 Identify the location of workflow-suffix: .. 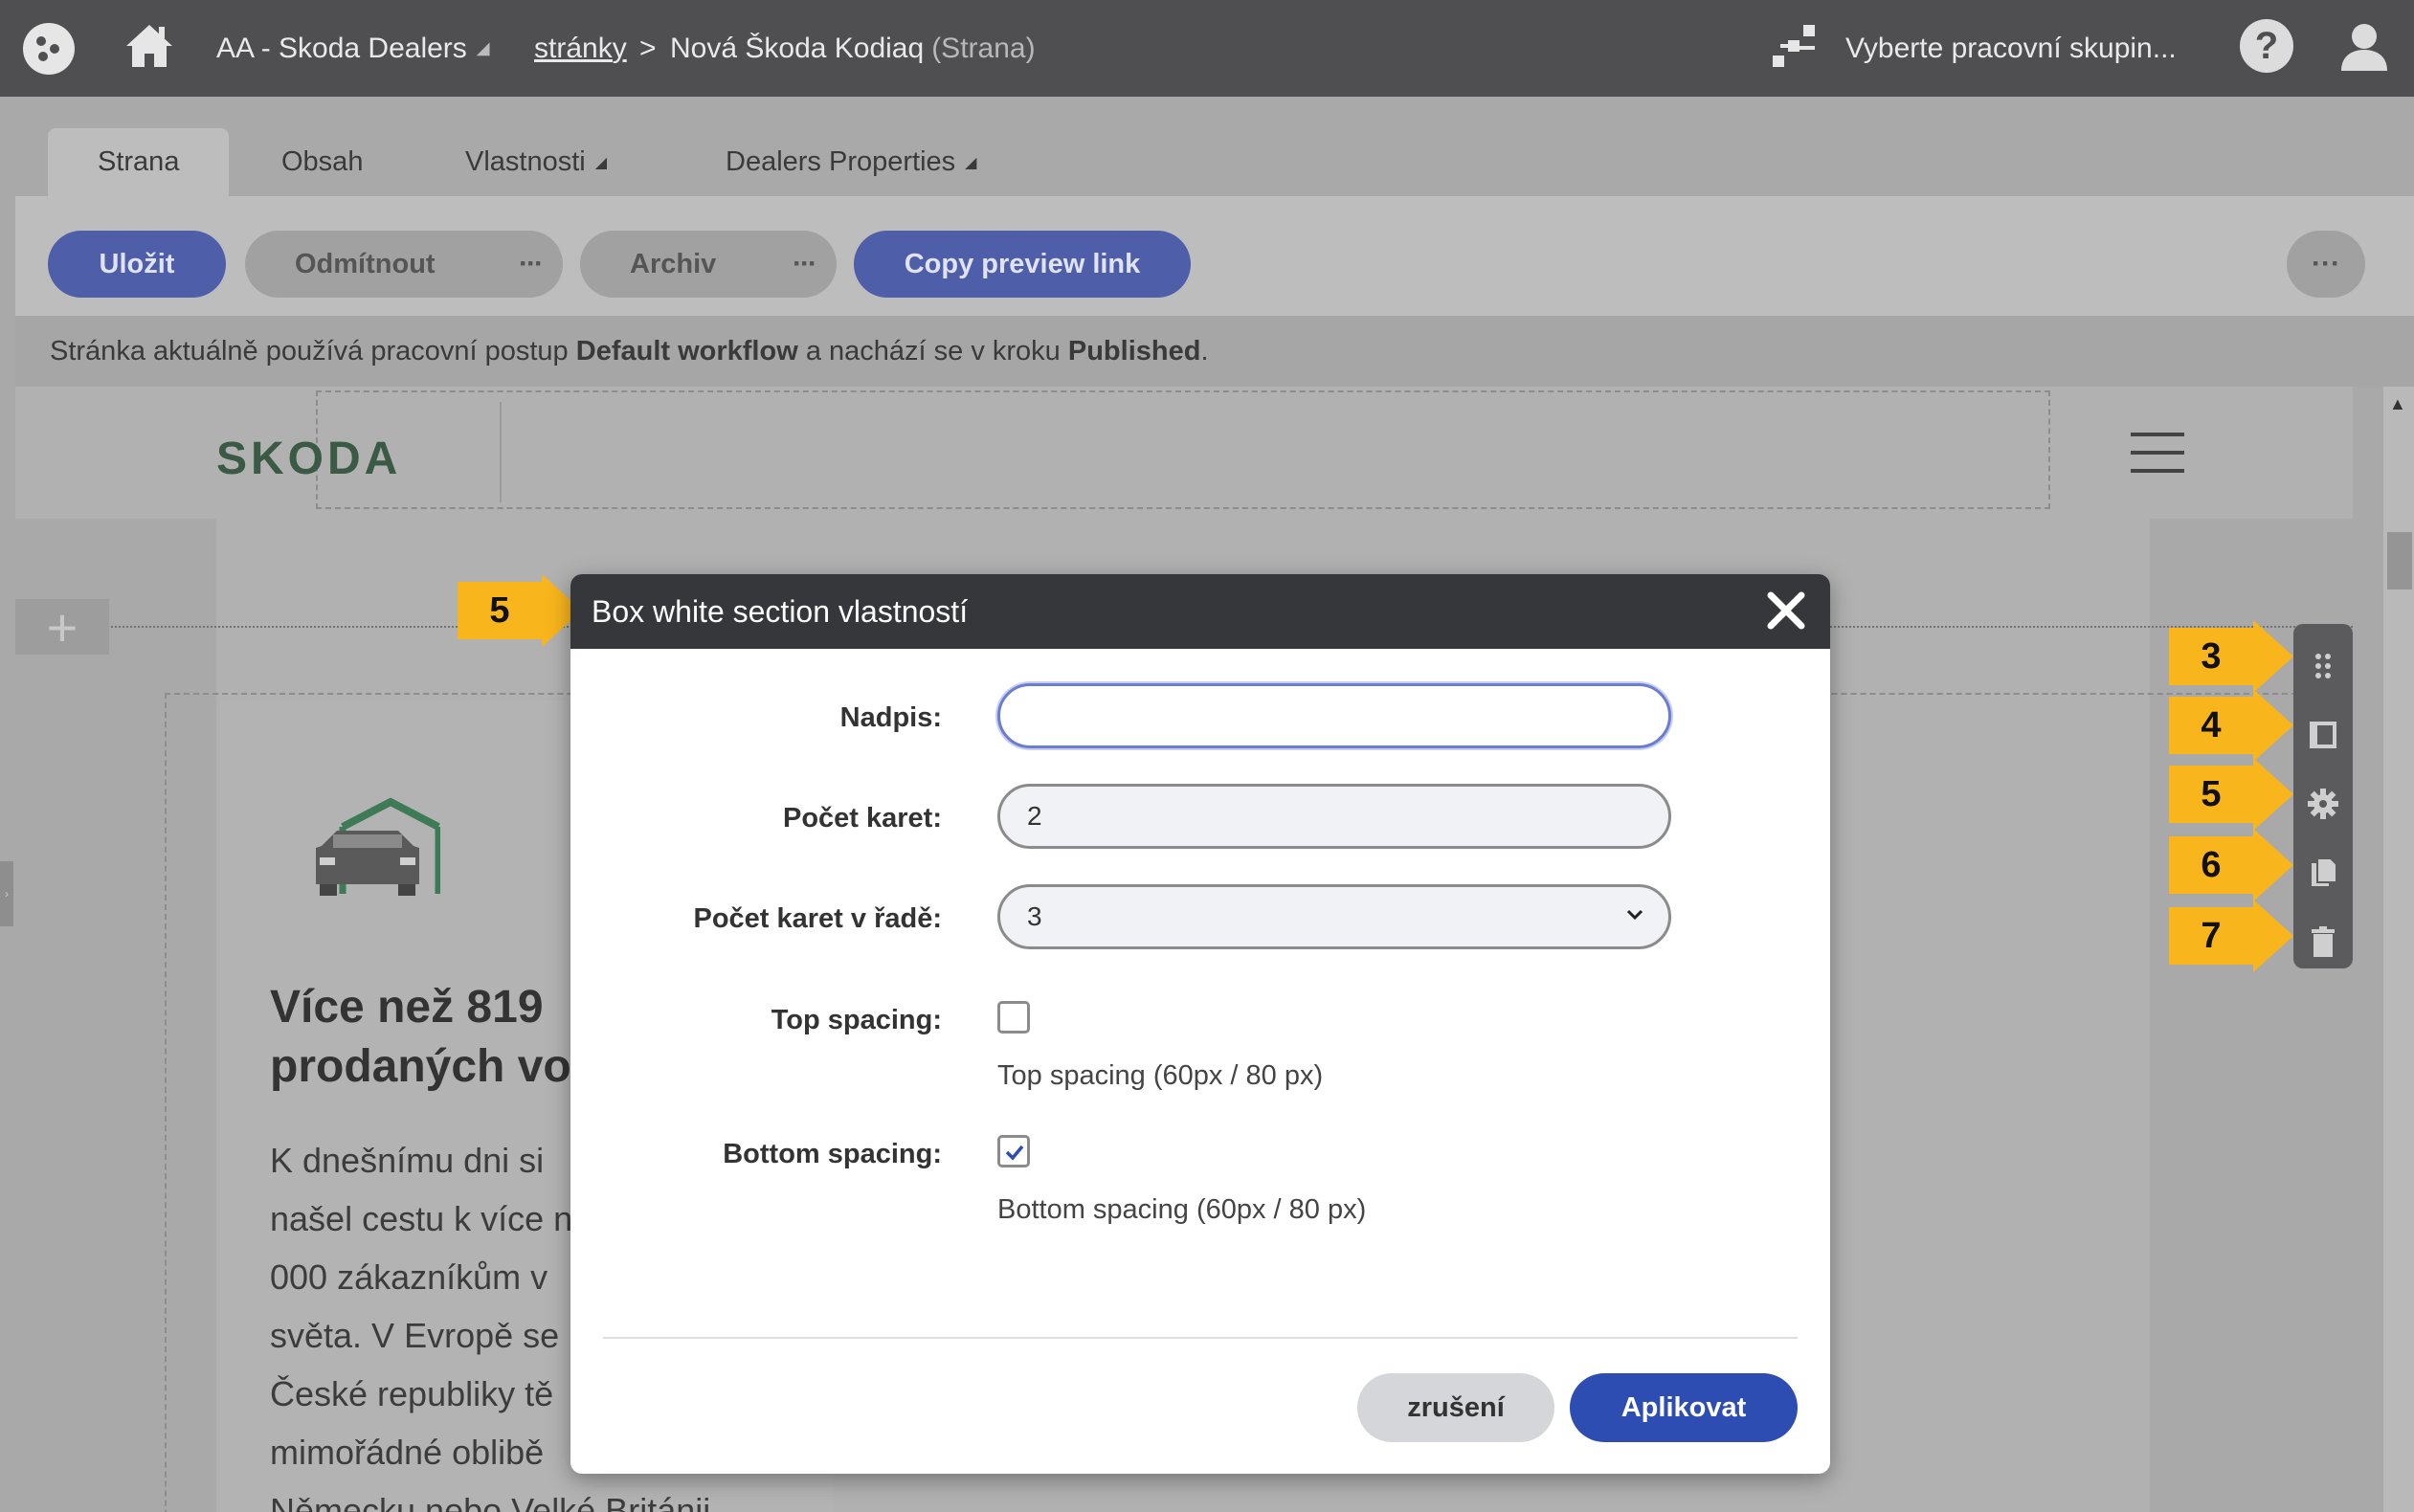
(1204, 351).